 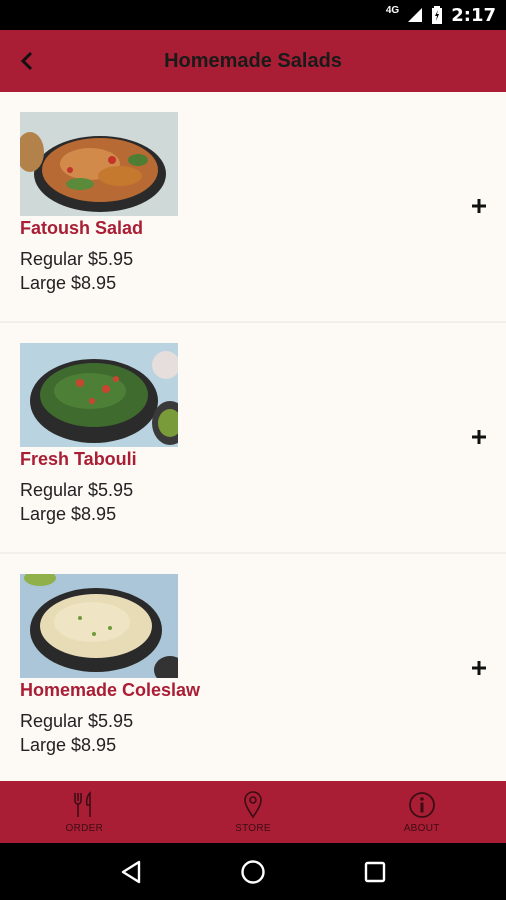 What do you see at coordinates (473, 15) in the screenshot?
I see `clock: 2:17` at bounding box center [473, 15].